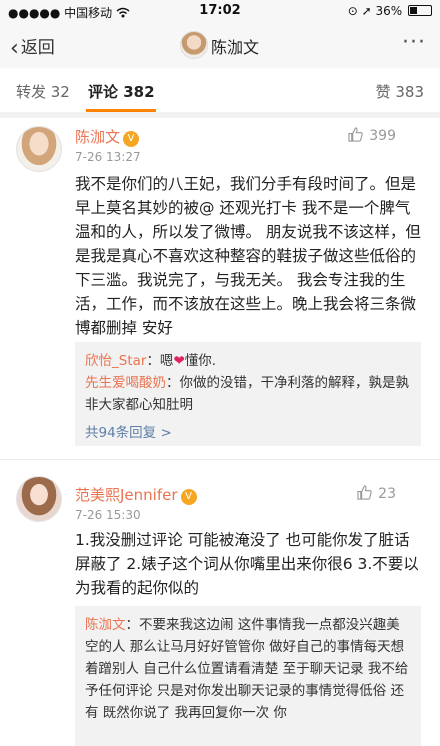 The image size is (440, 746). Describe the element at coordinates (108, 515) in the screenshot. I see `comment-time: 7-26 15:30` at that location.